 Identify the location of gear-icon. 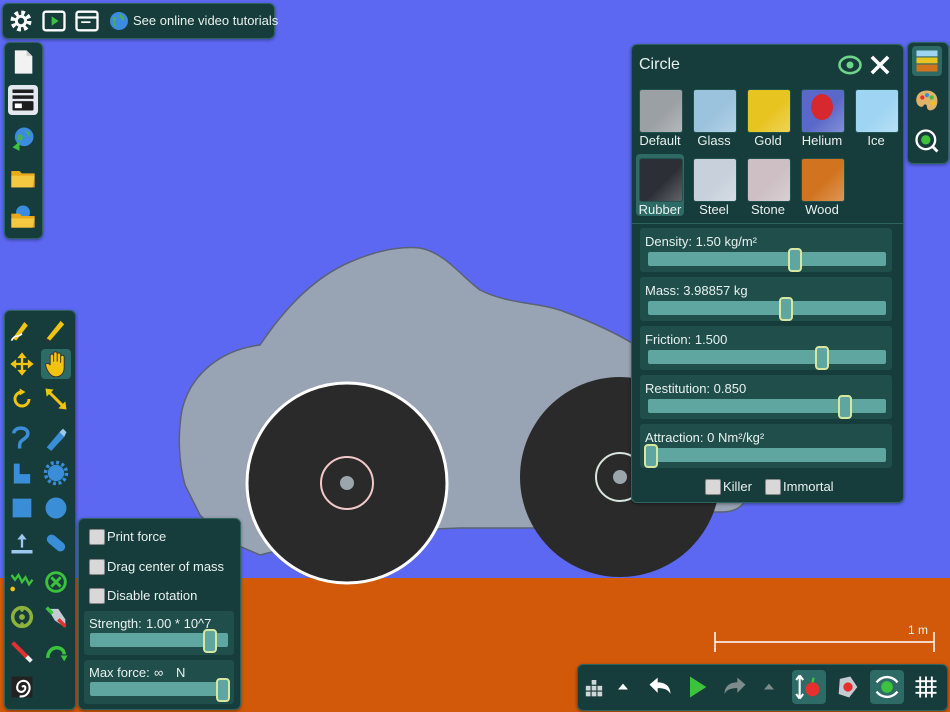
(21, 21).